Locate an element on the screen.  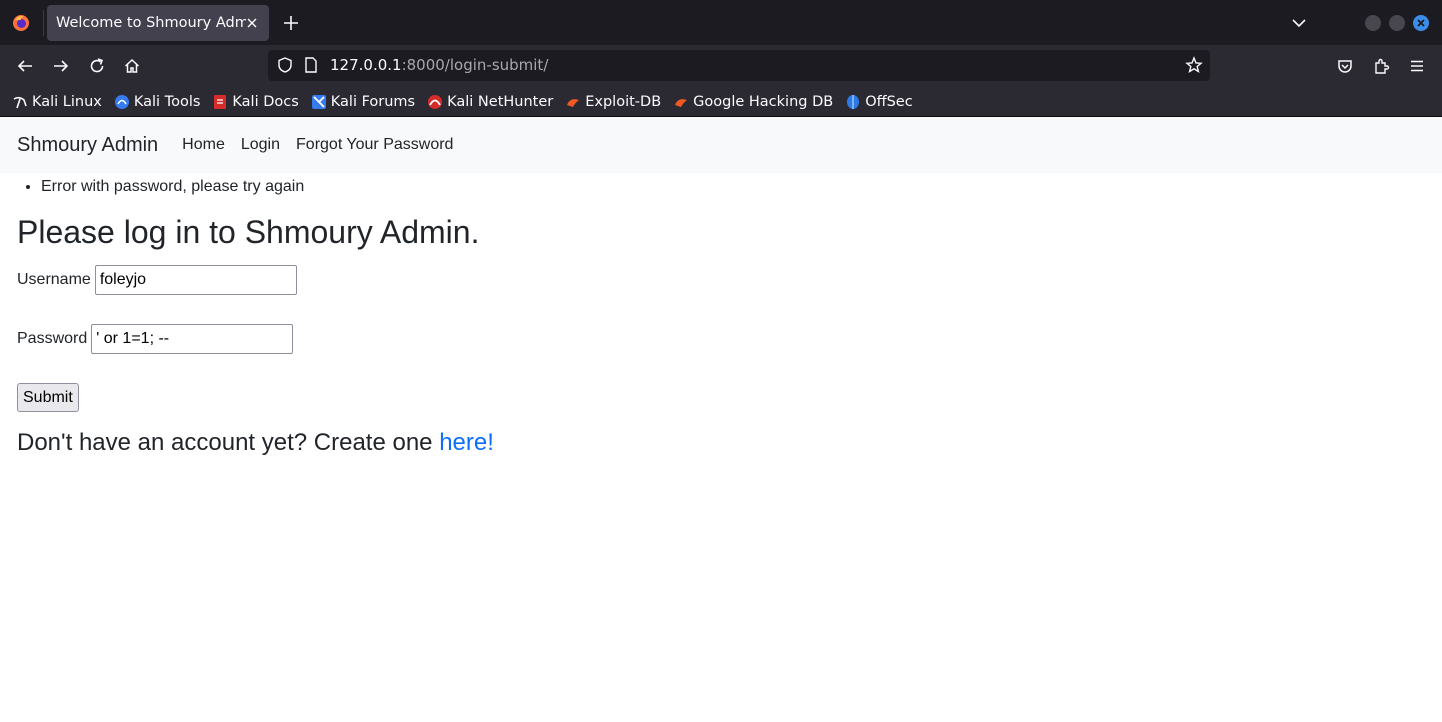
extensions-icon is located at coordinates (1381, 66).